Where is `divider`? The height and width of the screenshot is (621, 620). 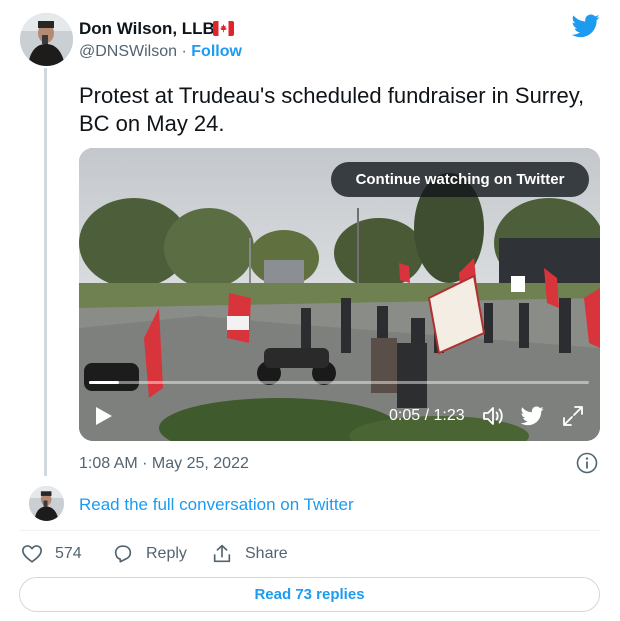
divider is located at coordinates (310, 530).